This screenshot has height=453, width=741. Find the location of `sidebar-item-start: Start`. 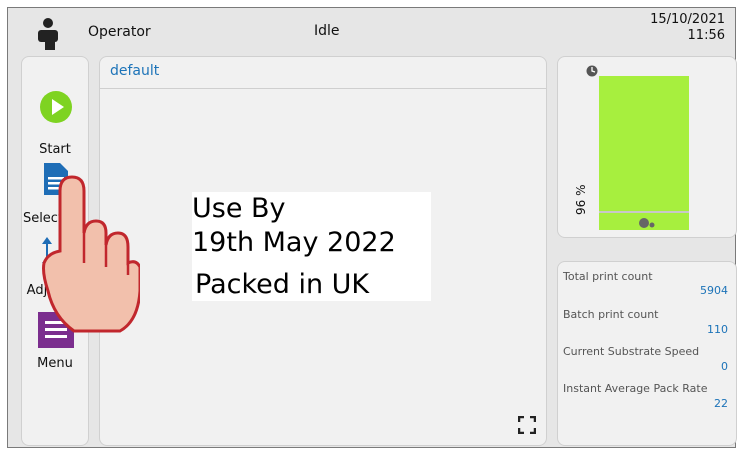

sidebar-item-start: Start is located at coordinates (55, 149).